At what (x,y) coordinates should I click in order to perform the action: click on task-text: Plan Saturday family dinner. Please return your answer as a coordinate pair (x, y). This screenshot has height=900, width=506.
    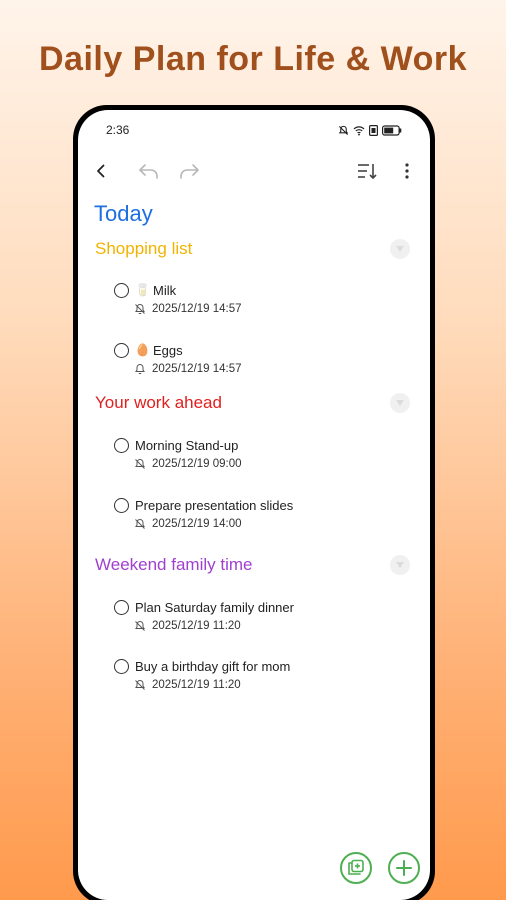
    Looking at the image, I should click on (214, 607).